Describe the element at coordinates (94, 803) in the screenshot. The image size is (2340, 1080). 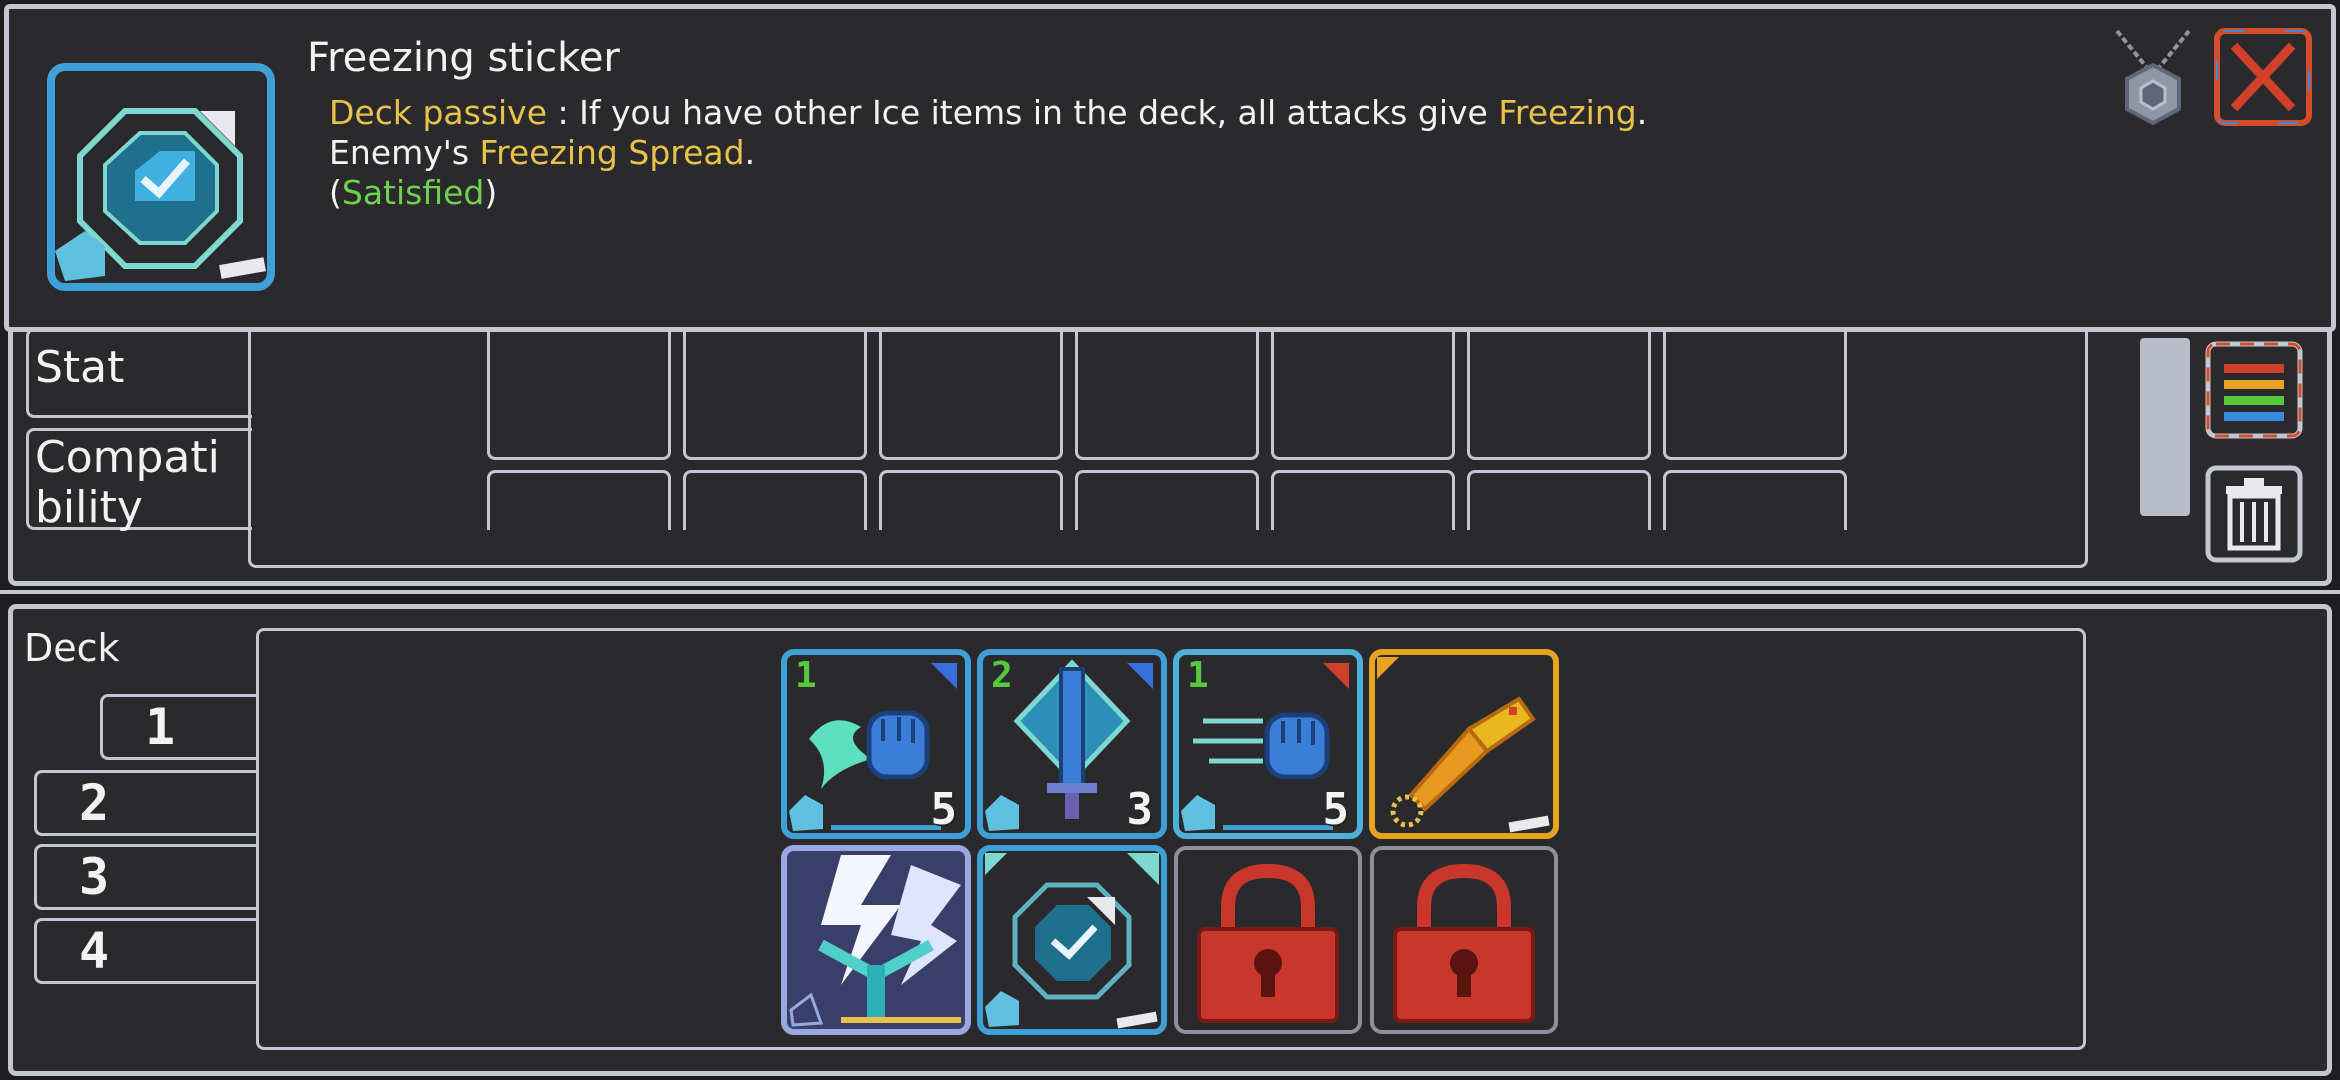
I see `deck-tab-2-label: 2` at that location.